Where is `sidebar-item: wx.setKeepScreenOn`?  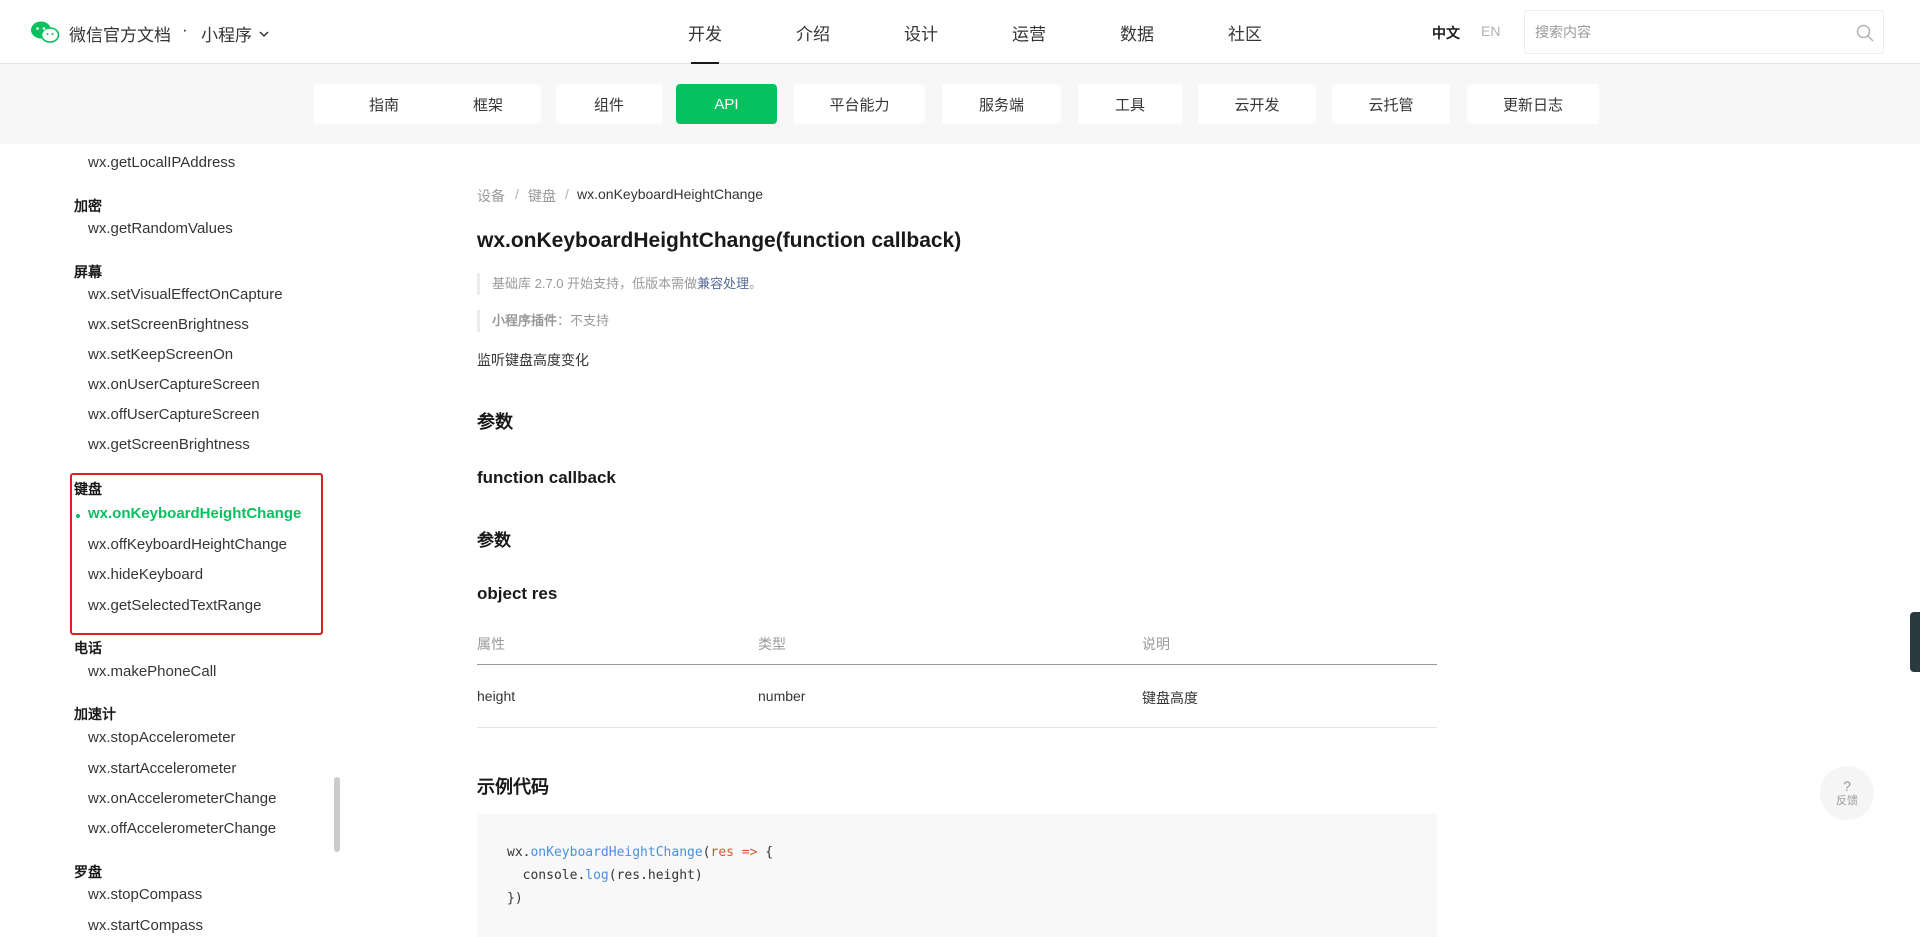 sidebar-item: wx.setKeepScreenOn is located at coordinates (160, 354).